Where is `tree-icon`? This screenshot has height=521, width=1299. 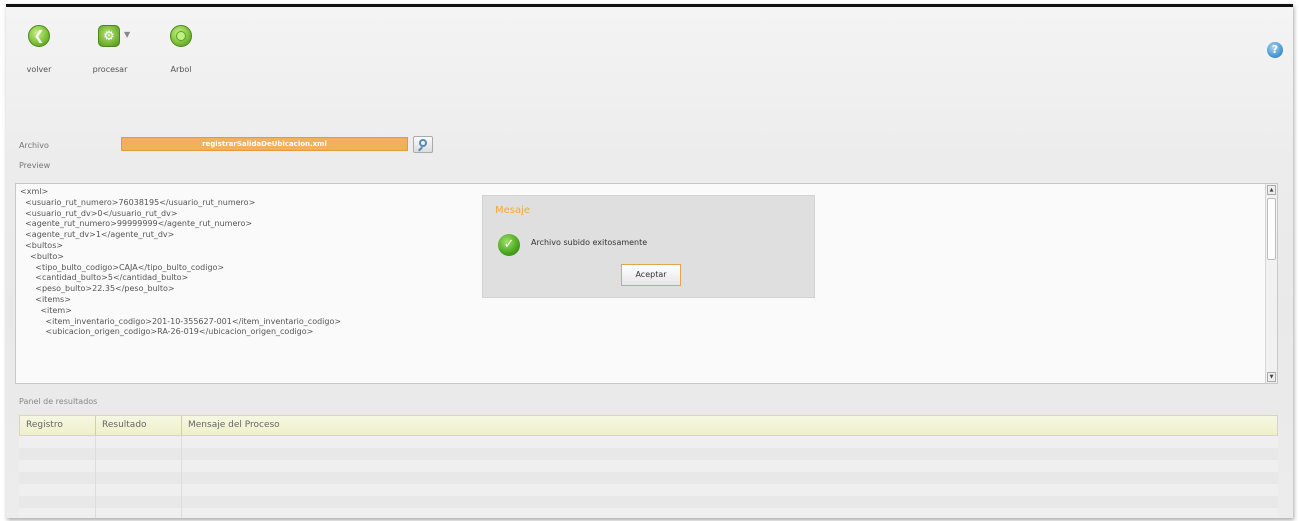
tree-icon is located at coordinates (181, 36).